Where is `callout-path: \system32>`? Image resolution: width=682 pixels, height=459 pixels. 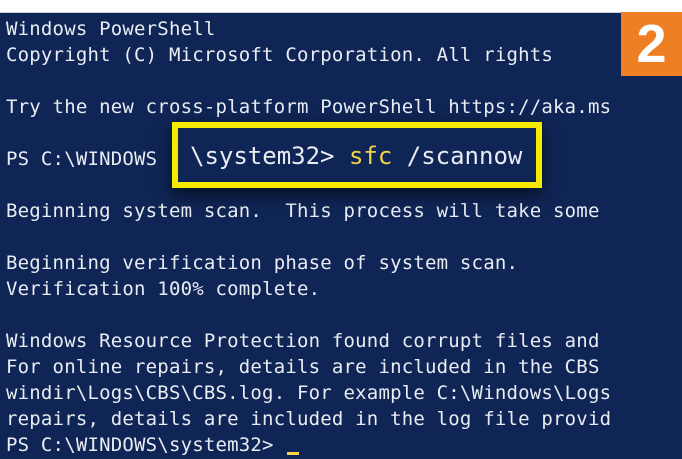 callout-path: \system32> is located at coordinates (269, 156).